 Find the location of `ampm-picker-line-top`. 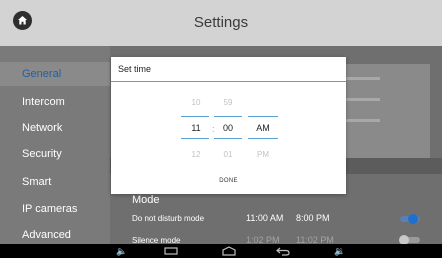

ampm-picker-line-top is located at coordinates (263, 116).